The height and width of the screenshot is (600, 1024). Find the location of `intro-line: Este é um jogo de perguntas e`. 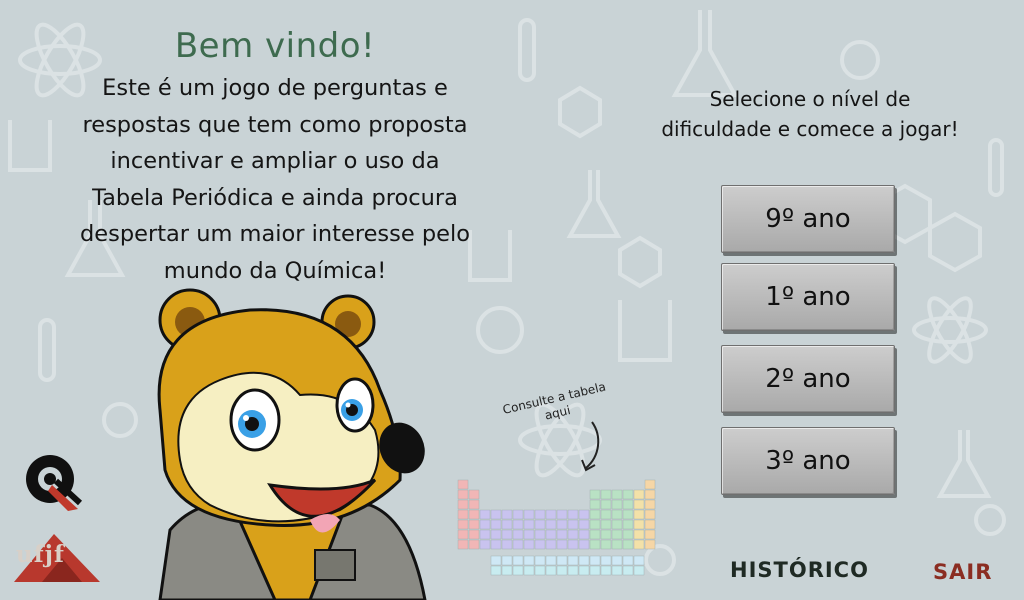

intro-line: Este é um jogo de perguntas e is located at coordinates (275, 88).